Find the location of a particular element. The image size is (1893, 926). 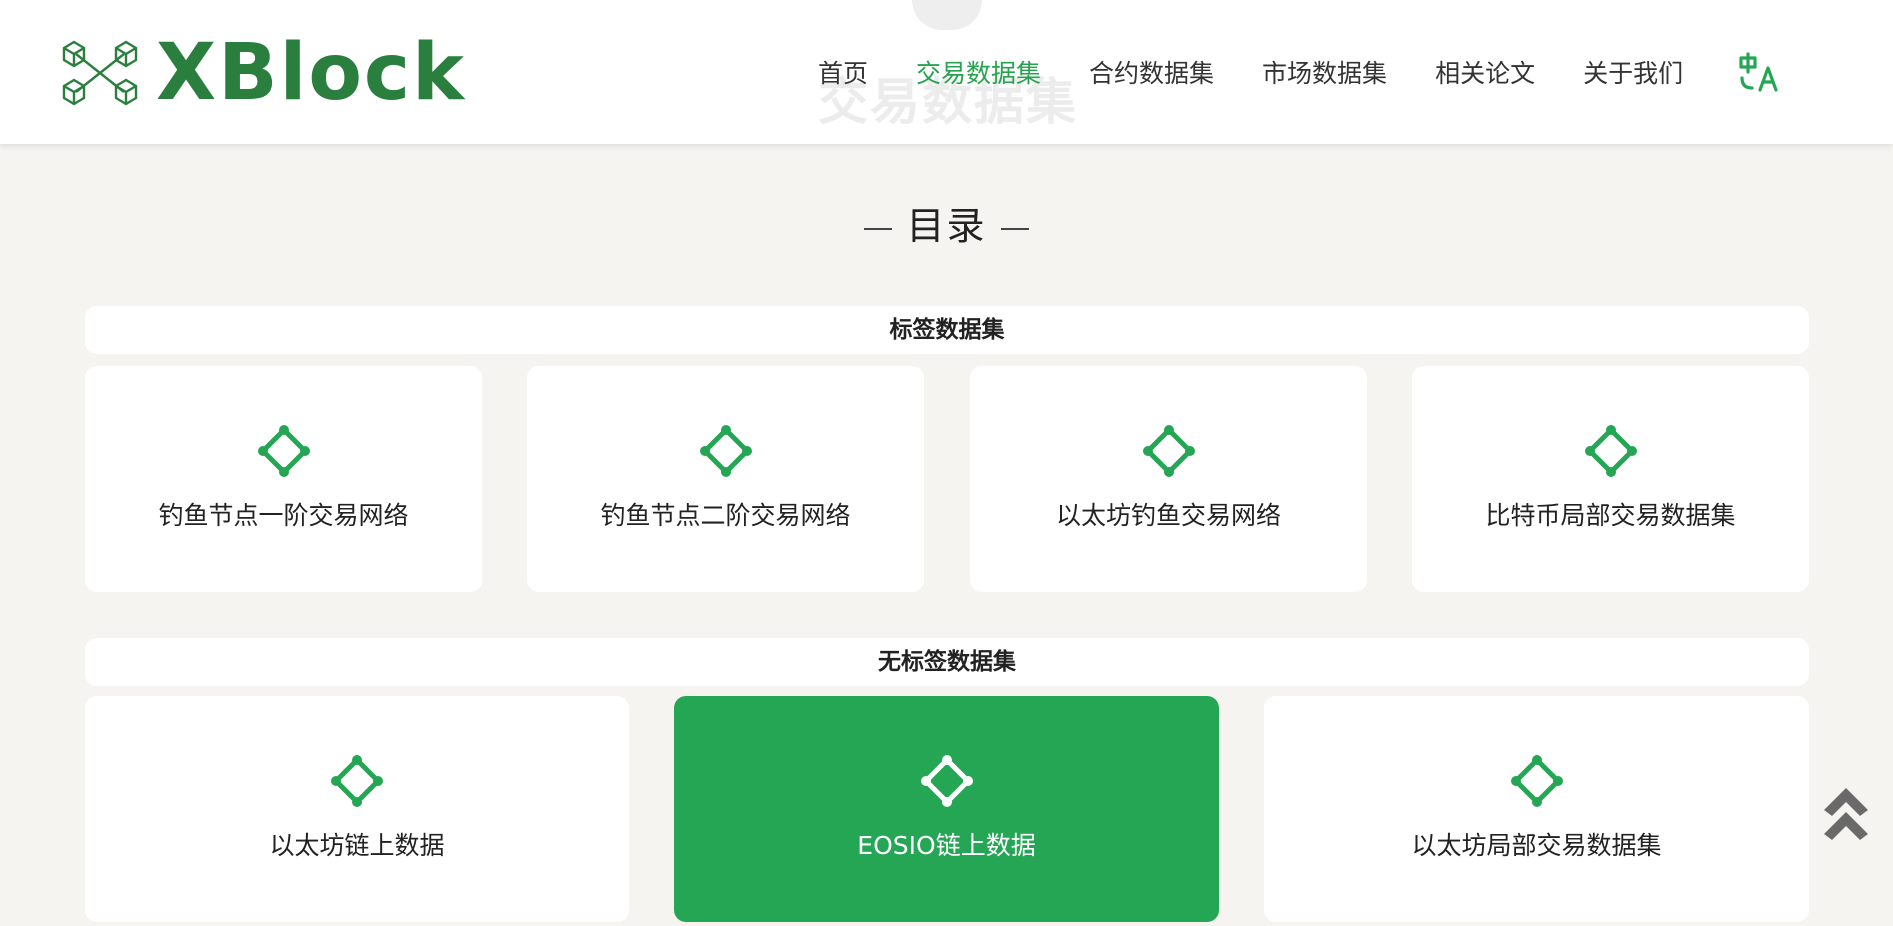

dataset-card-label: 以太坊局部交易数据集 is located at coordinates (1536, 845).